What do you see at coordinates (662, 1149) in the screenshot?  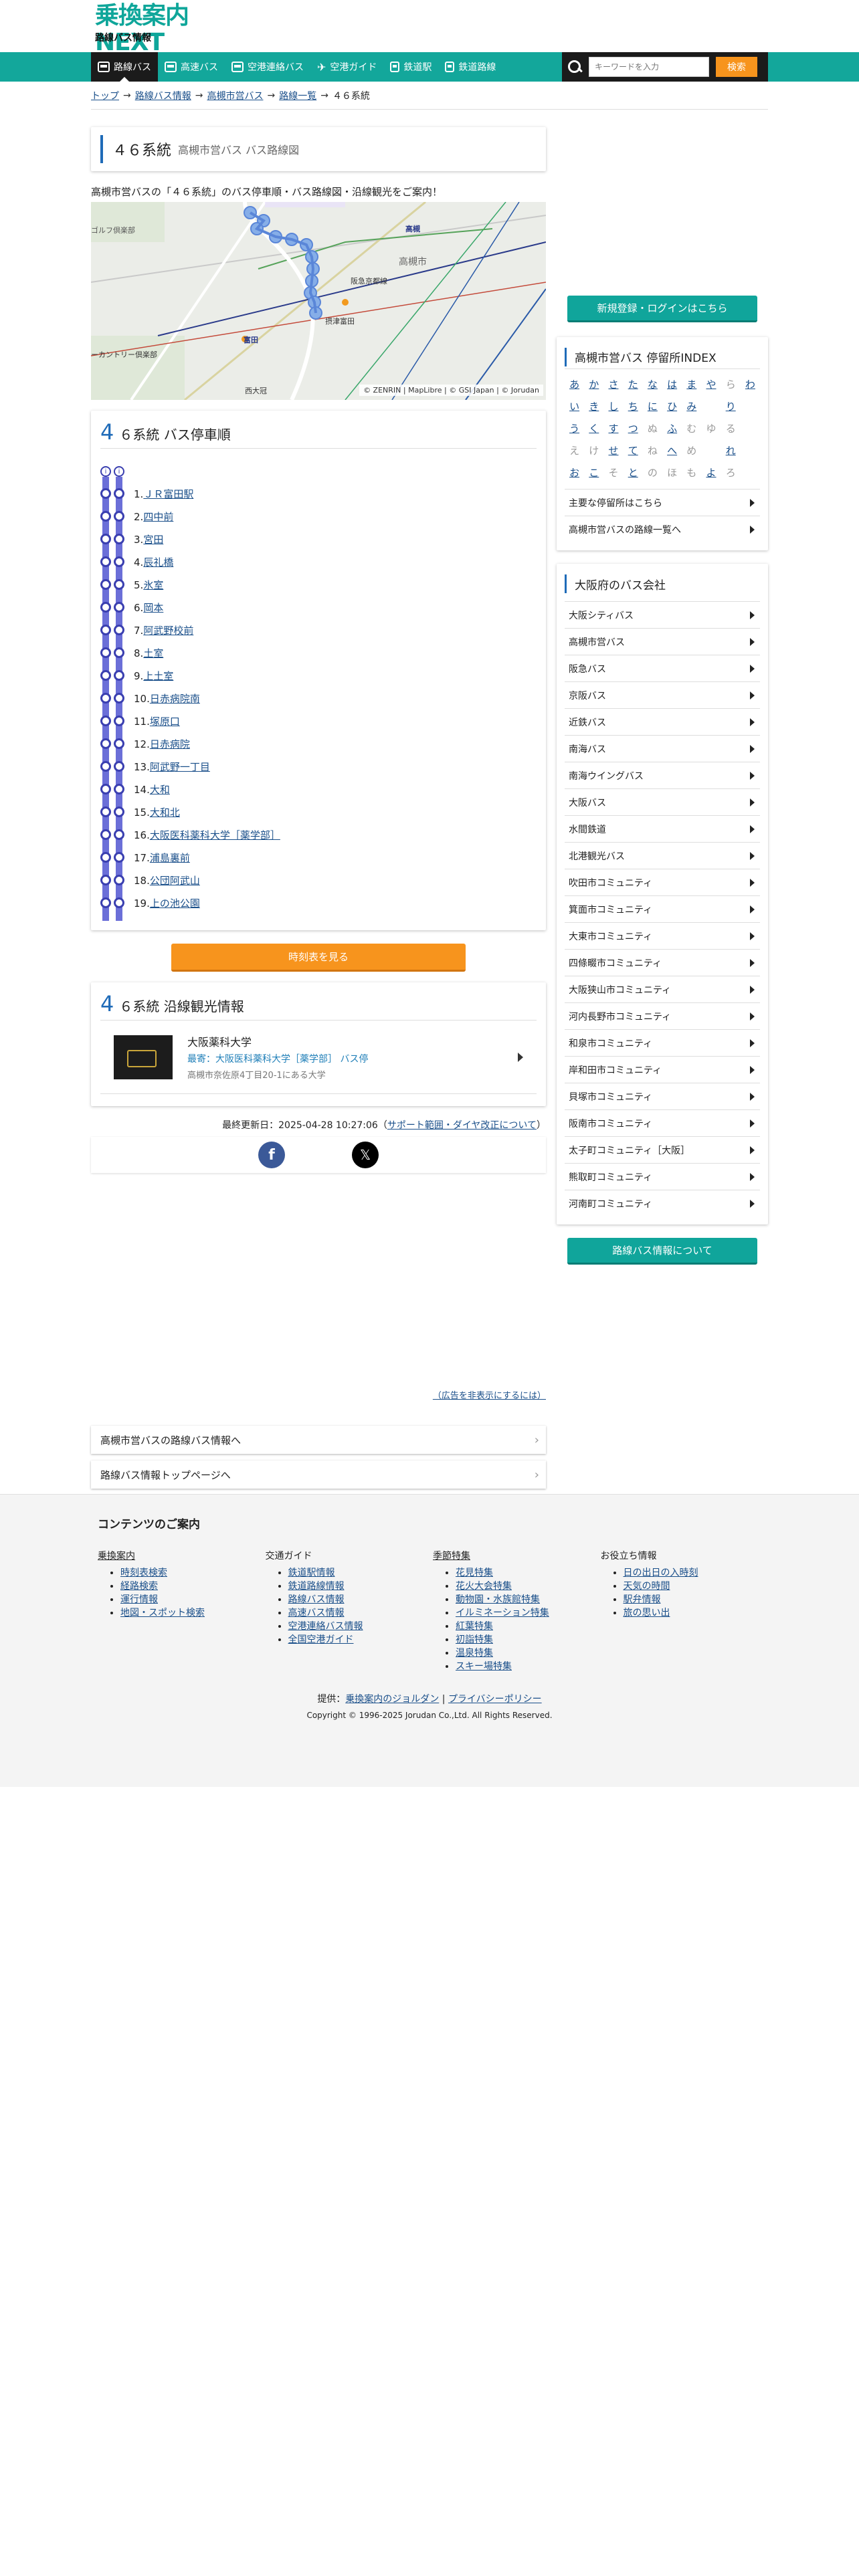 I see `company-item: 太子町コミュニティ［大阪］` at bounding box center [662, 1149].